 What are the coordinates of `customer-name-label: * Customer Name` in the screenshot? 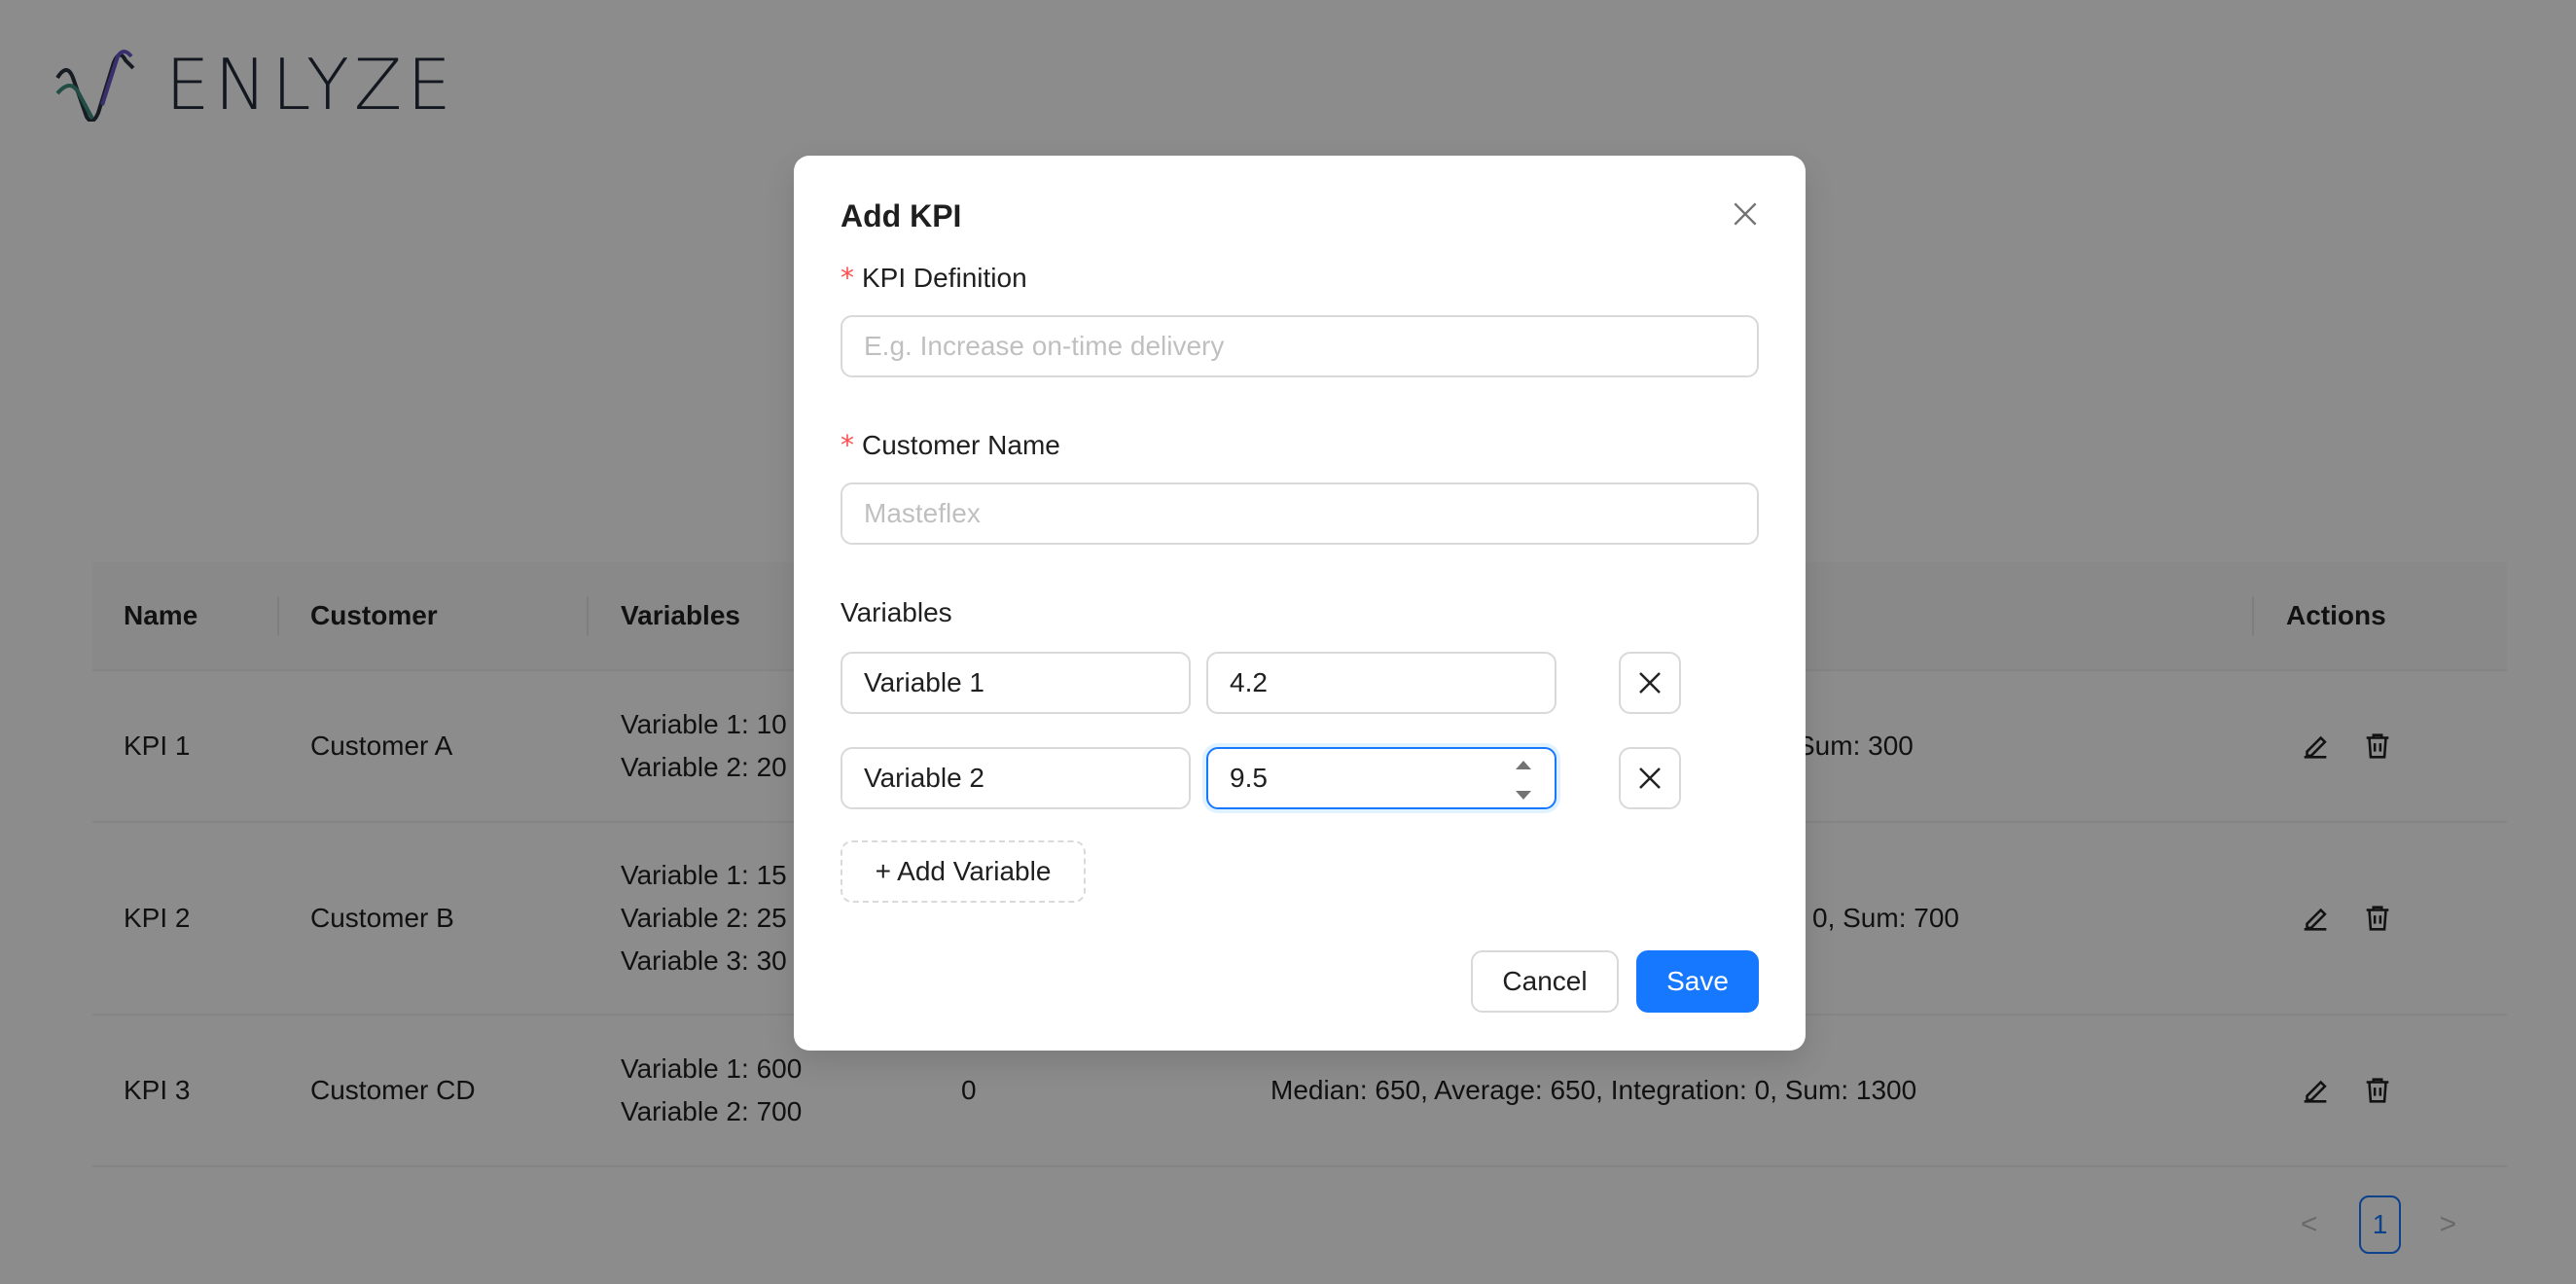 It's located at (950, 445).